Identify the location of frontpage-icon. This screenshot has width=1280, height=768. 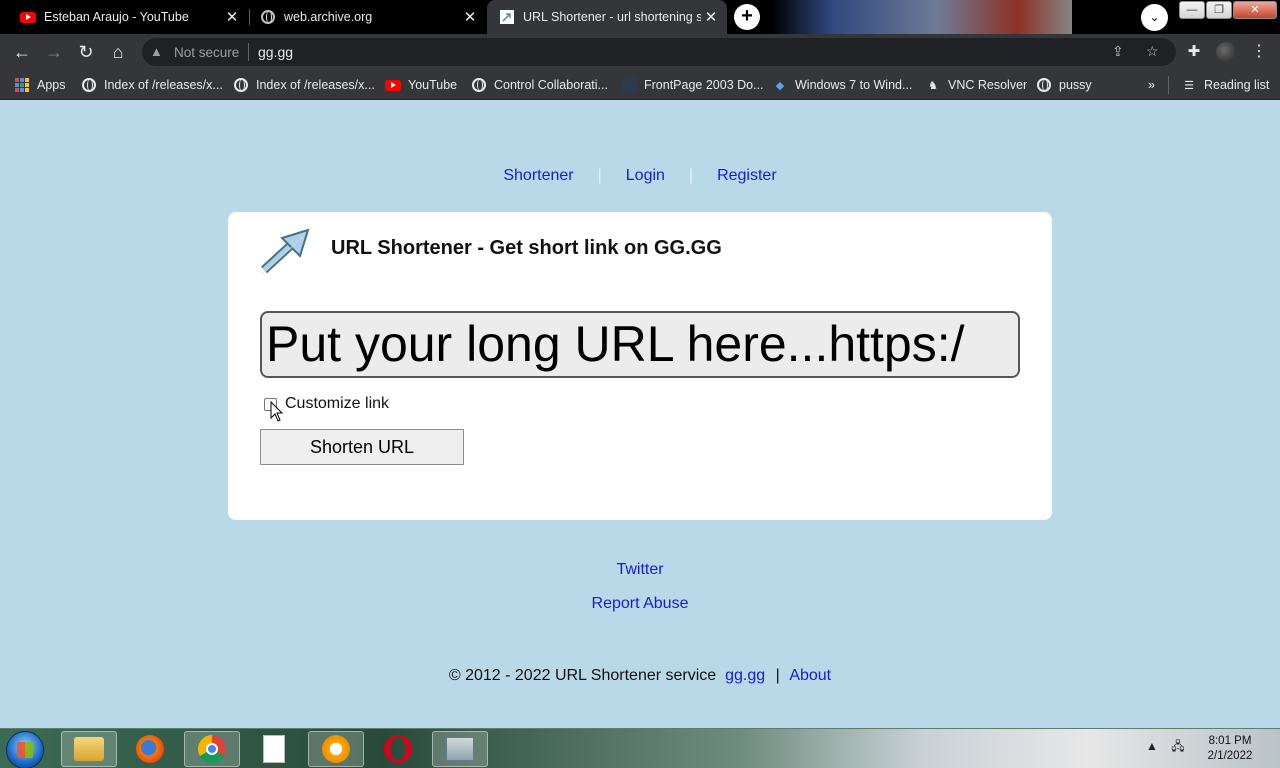
(629, 85).